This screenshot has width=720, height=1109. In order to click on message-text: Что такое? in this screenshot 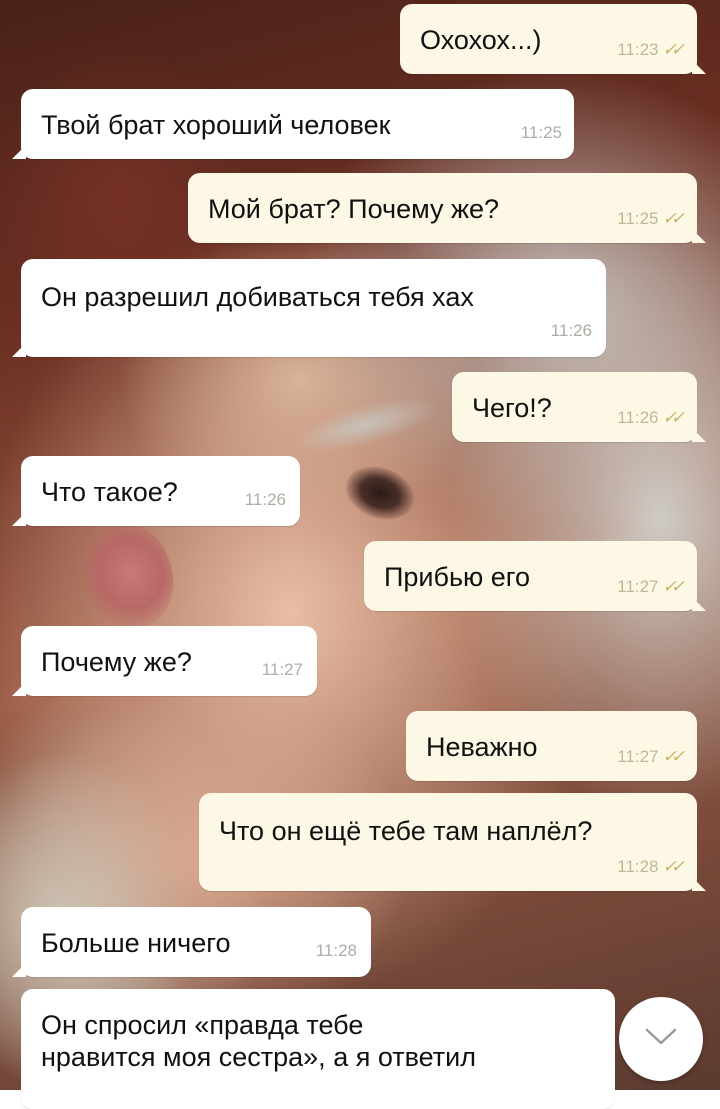, I will do `click(109, 492)`.